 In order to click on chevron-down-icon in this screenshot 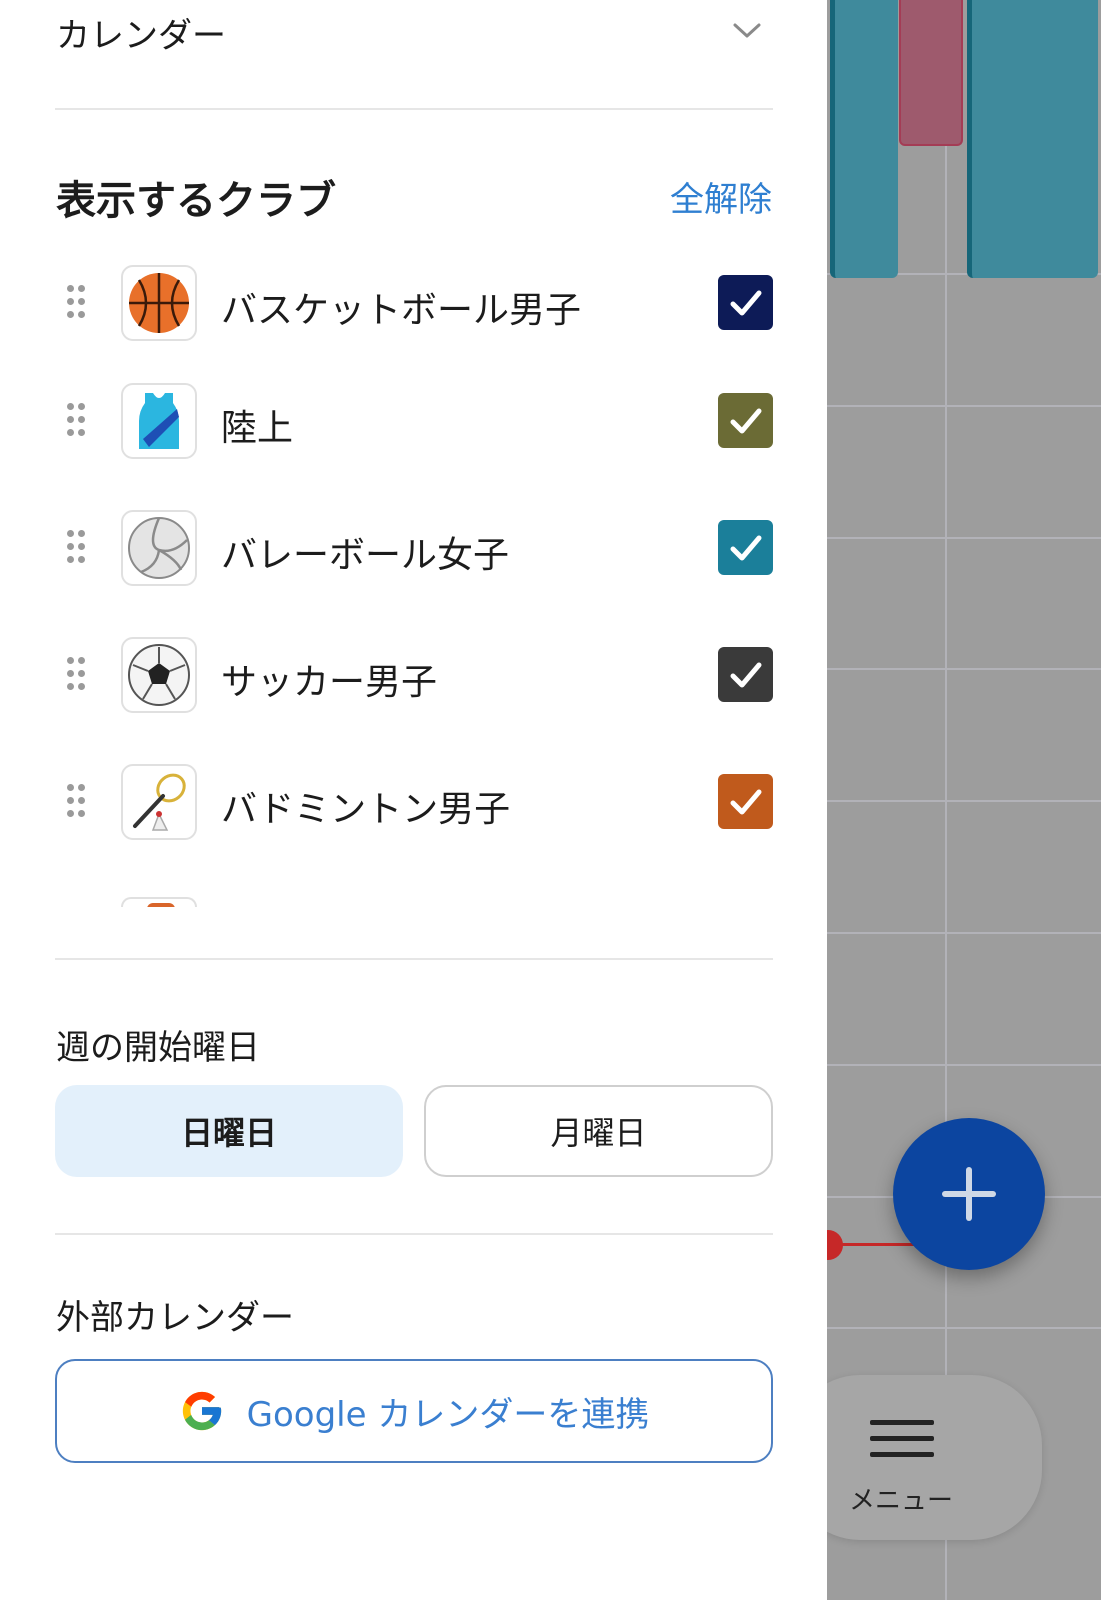, I will do `click(747, 31)`.